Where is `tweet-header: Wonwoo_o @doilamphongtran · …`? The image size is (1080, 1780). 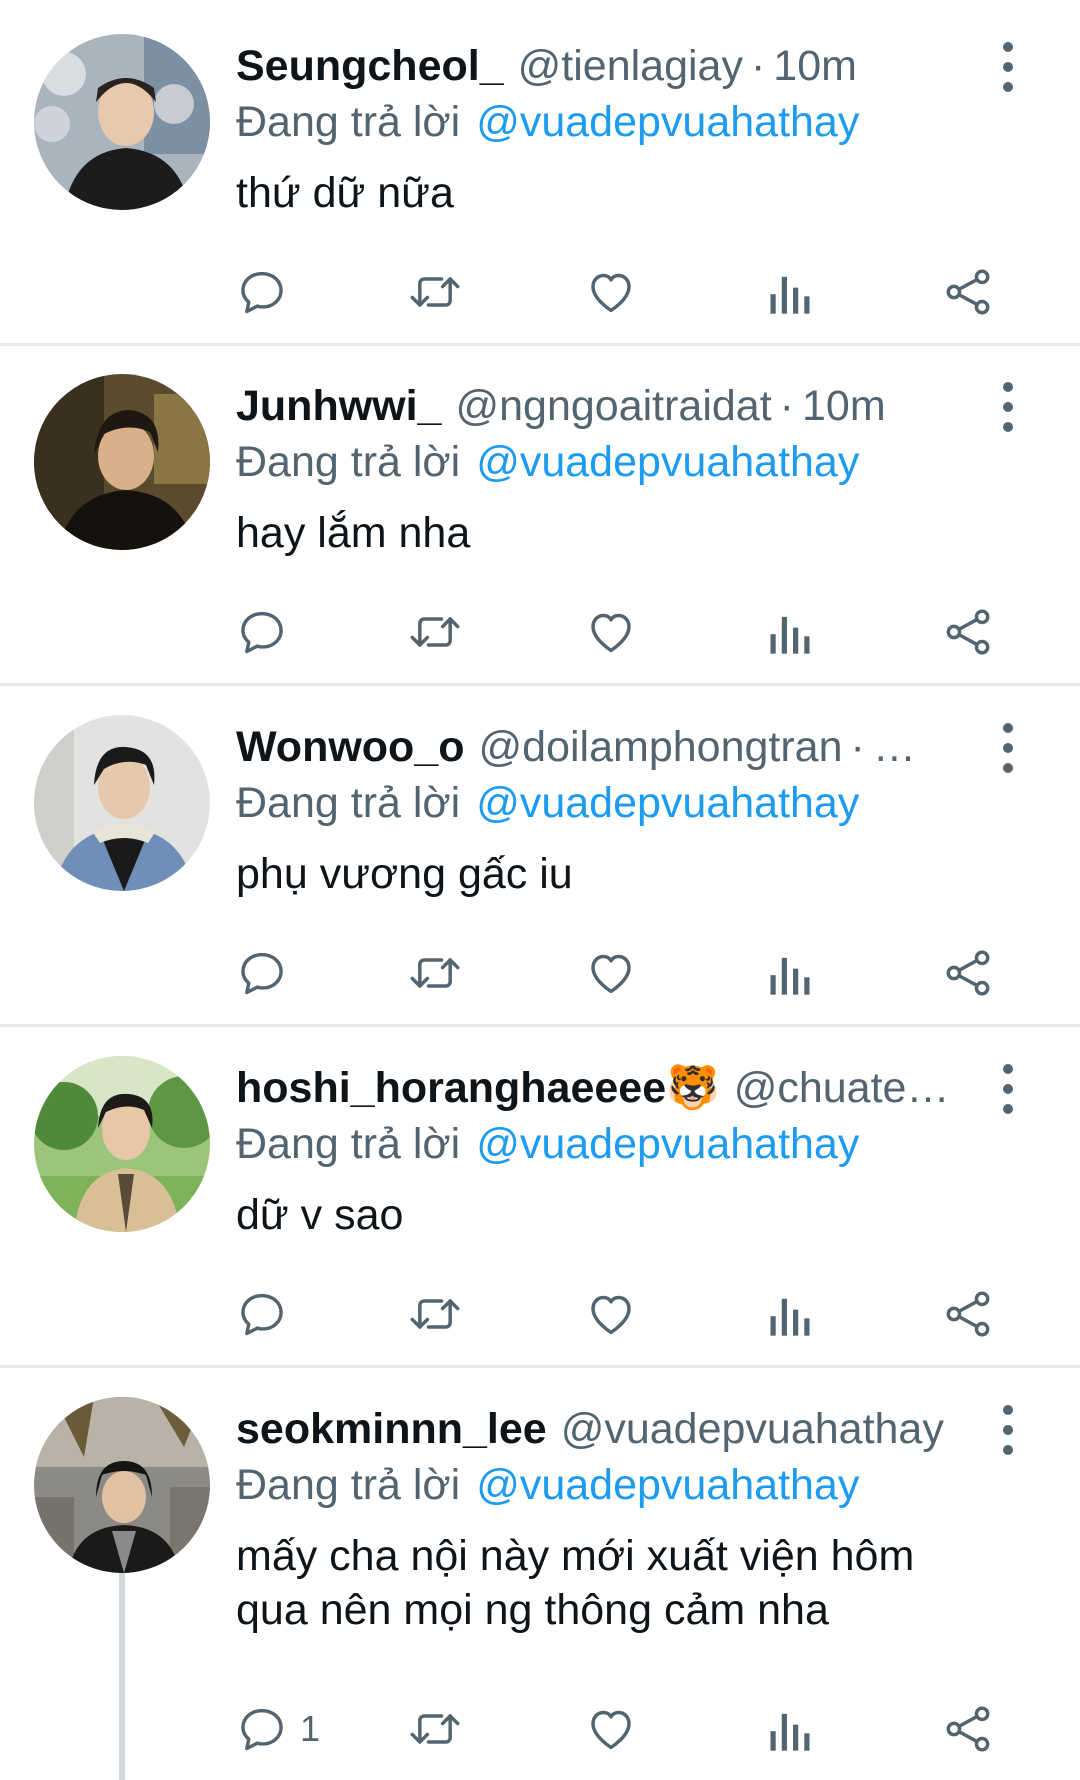 tweet-header: Wonwoo_o @doilamphongtran · … is located at coordinates (596, 747).